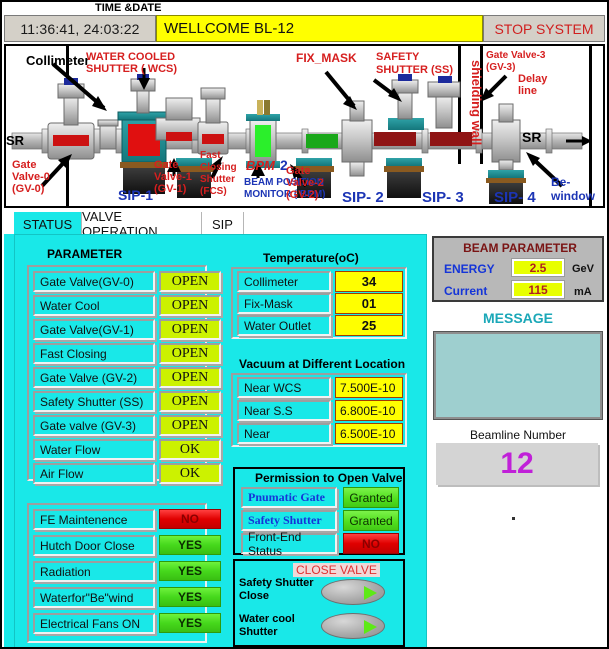  What do you see at coordinates (130, 57) in the screenshot?
I see `label-wcs-line1: WATER COOLED` at bounding box center [130, 57].